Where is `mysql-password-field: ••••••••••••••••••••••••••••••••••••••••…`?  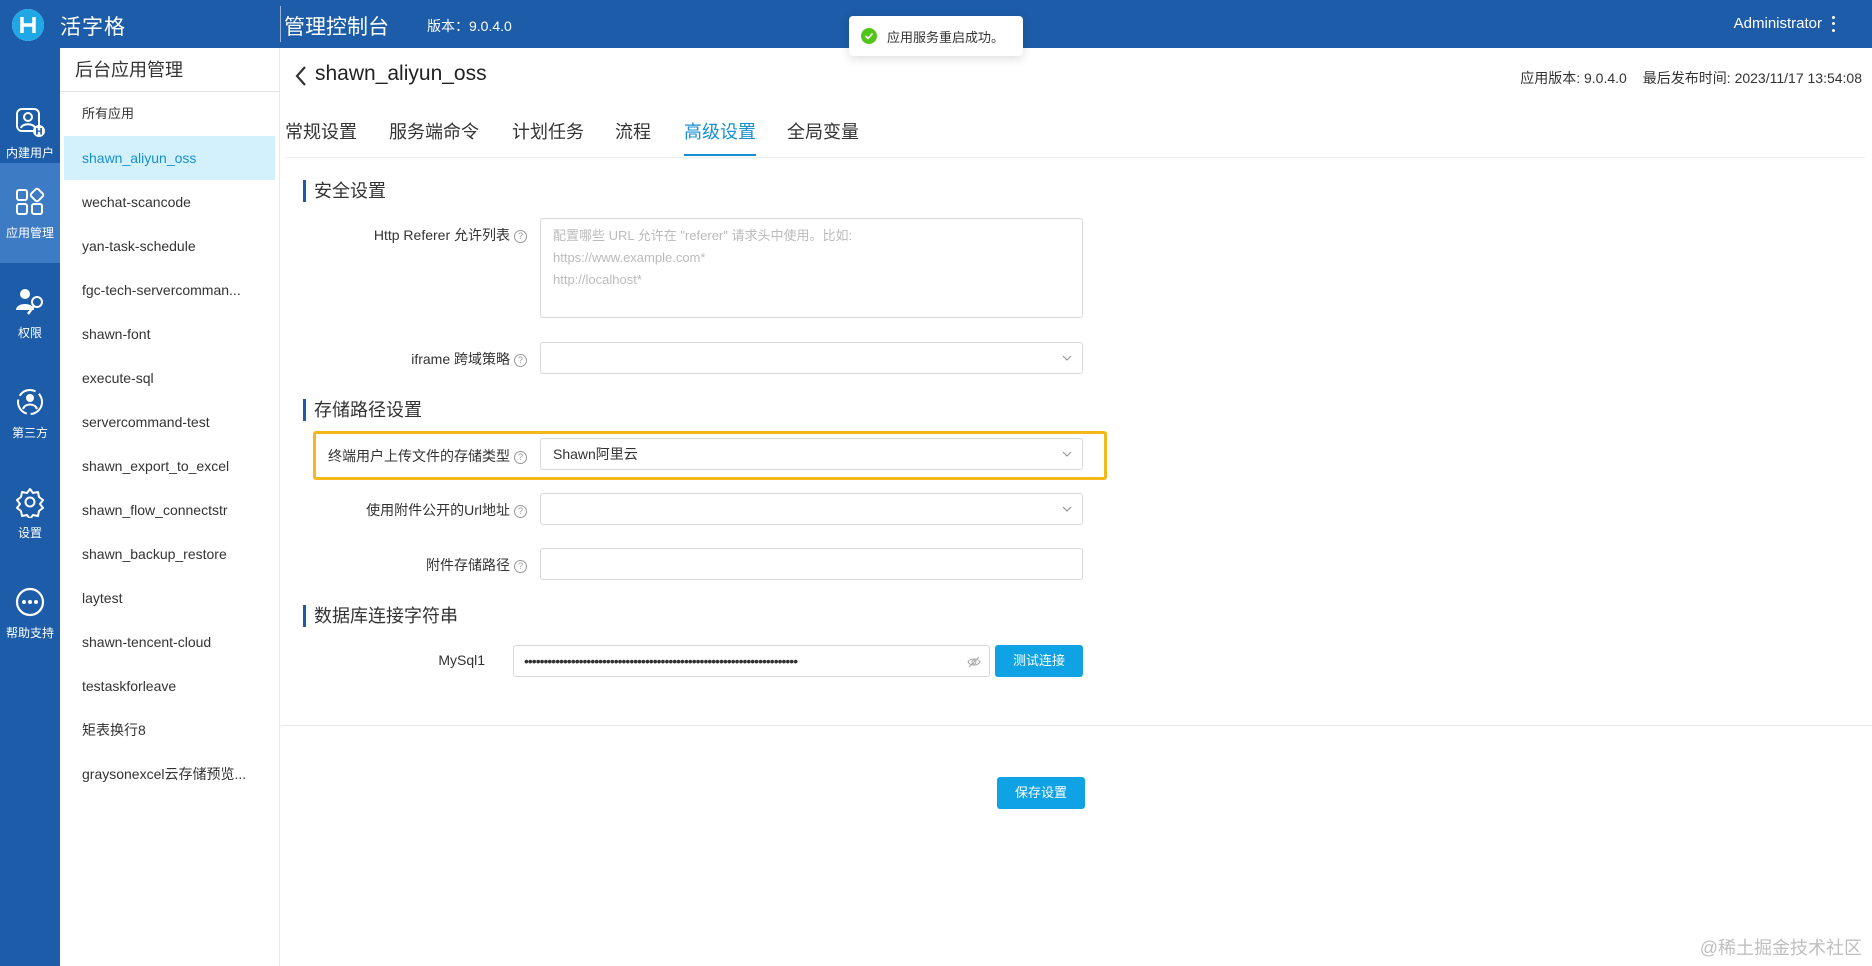
mysql-password-field: ••••••••••••••••••••••••••••••••••••••••… is located at coordinates (751, 661).